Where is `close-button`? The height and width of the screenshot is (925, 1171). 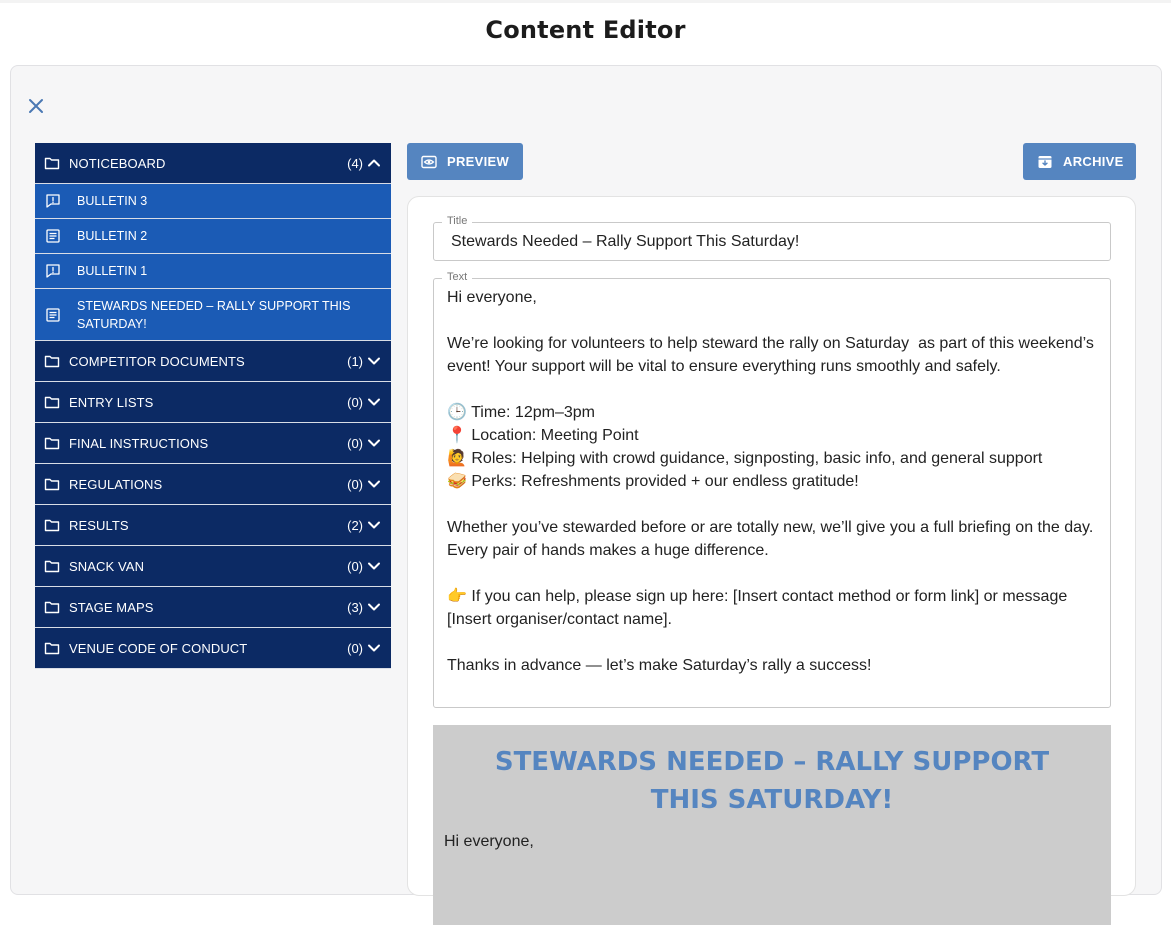
close-button is located at coordinates (36, 106).